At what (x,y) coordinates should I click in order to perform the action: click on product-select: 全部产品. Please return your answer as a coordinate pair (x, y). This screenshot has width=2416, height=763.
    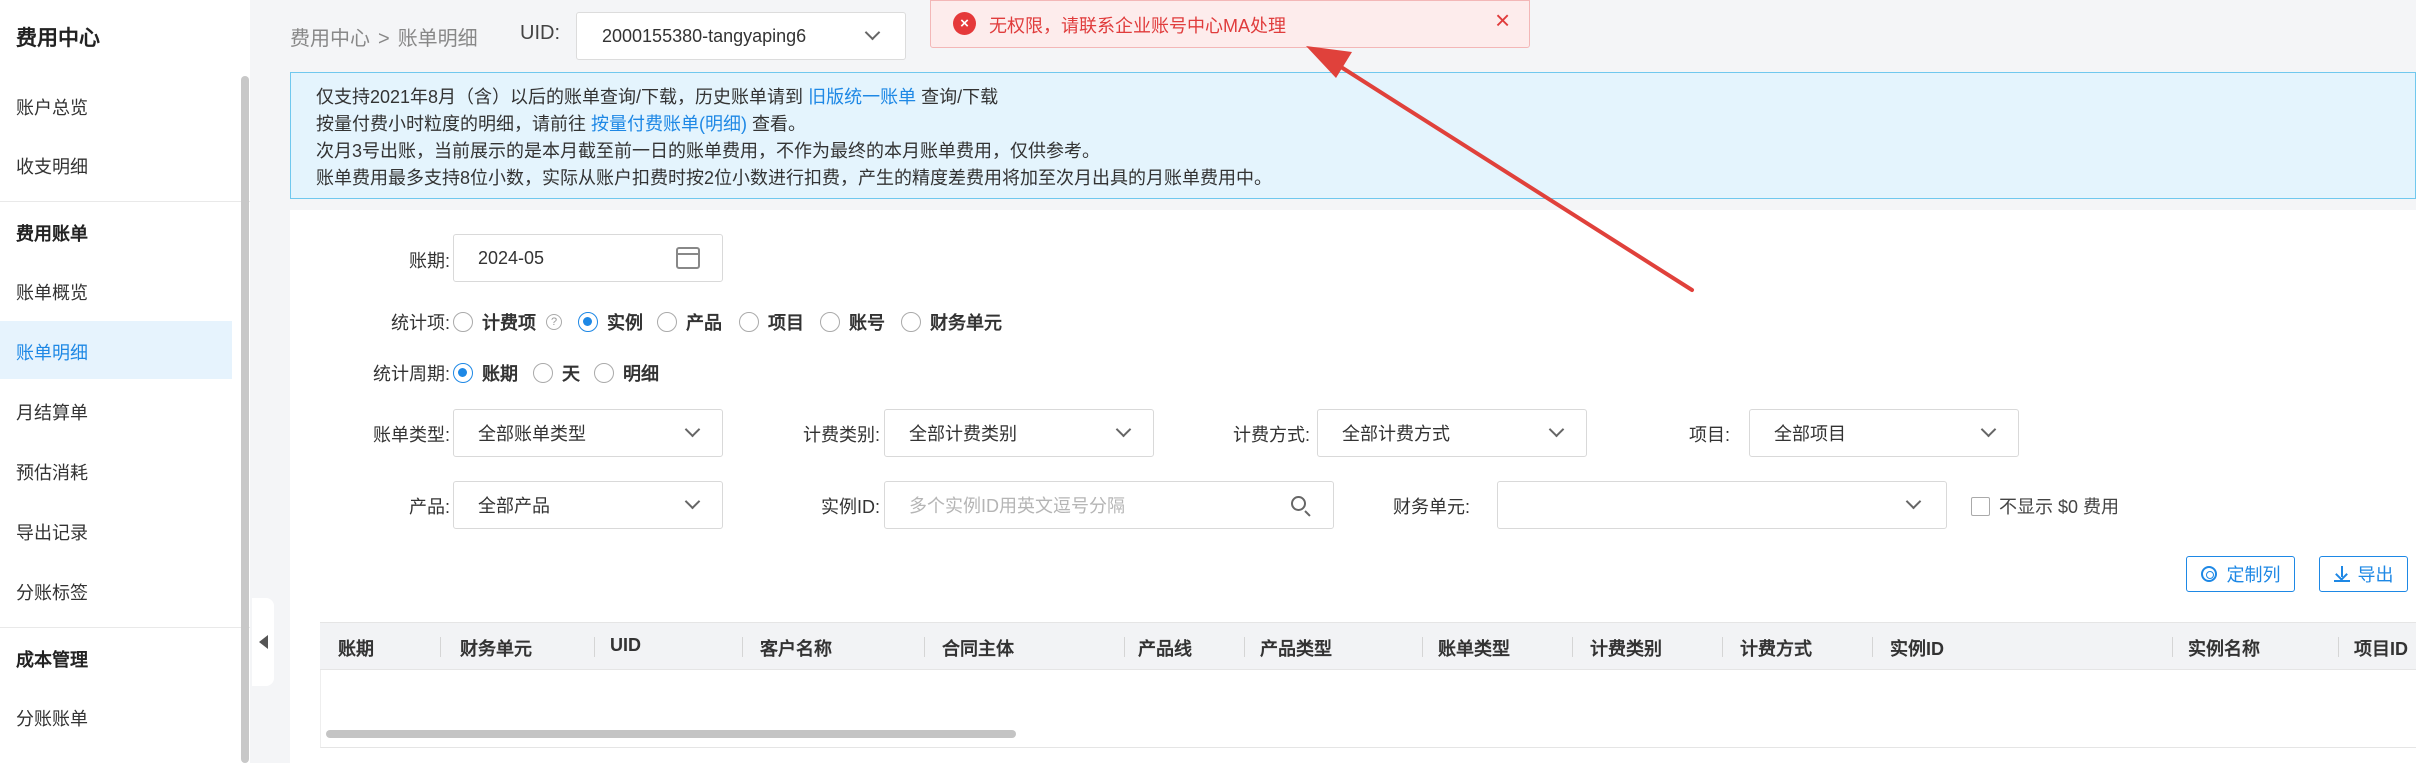
    Looking at the image, I should click on (588, 505).